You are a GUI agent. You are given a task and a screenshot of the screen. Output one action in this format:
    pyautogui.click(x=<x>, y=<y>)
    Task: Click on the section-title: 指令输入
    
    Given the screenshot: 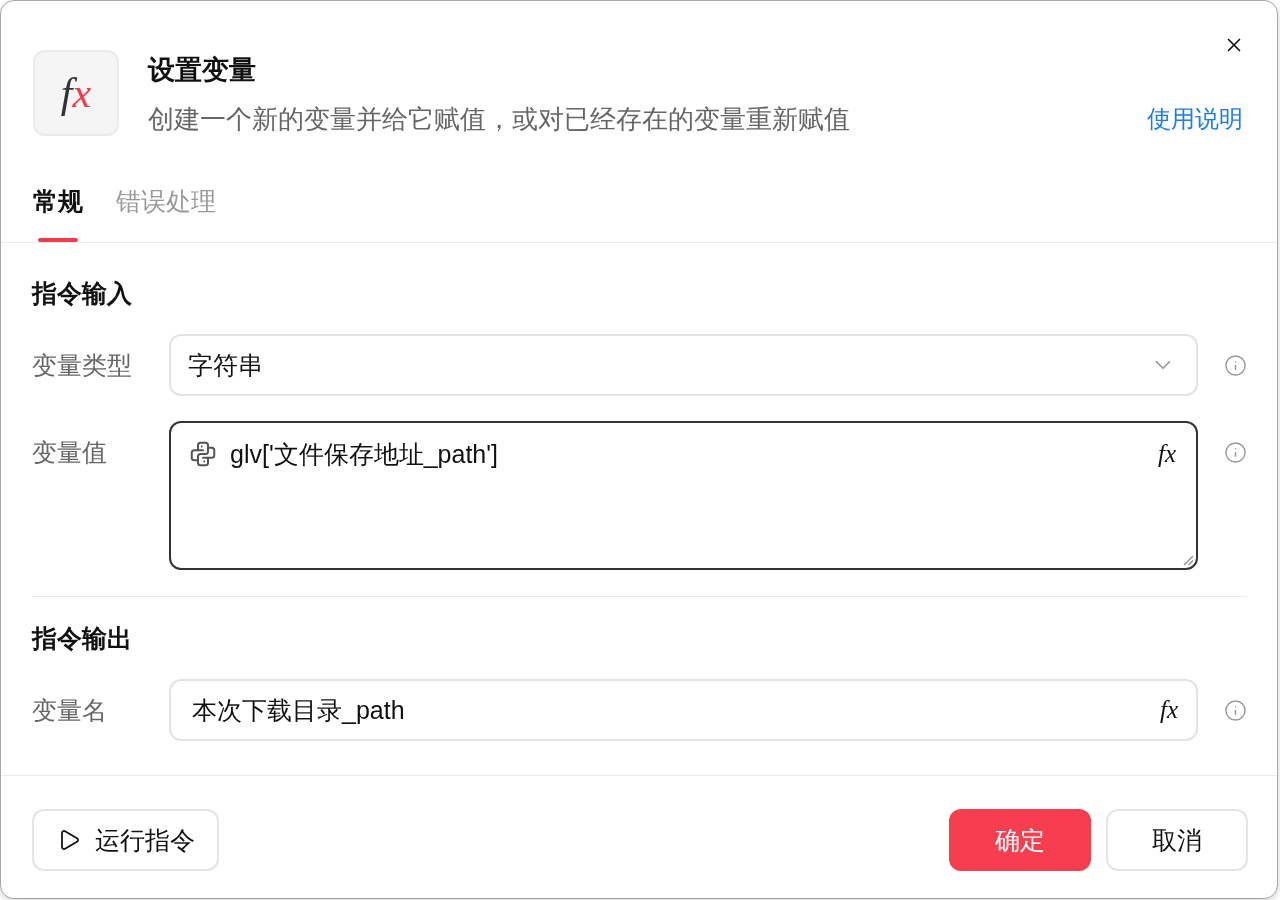 What is the action you would take?
    pyautogui.click(x=82, y=293)
    